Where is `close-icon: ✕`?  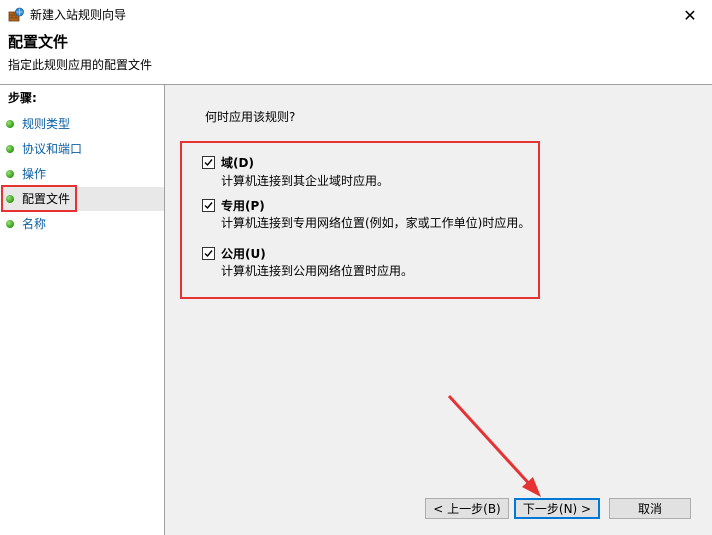
close-icon: ✕ is located at coordinates (690, 15).